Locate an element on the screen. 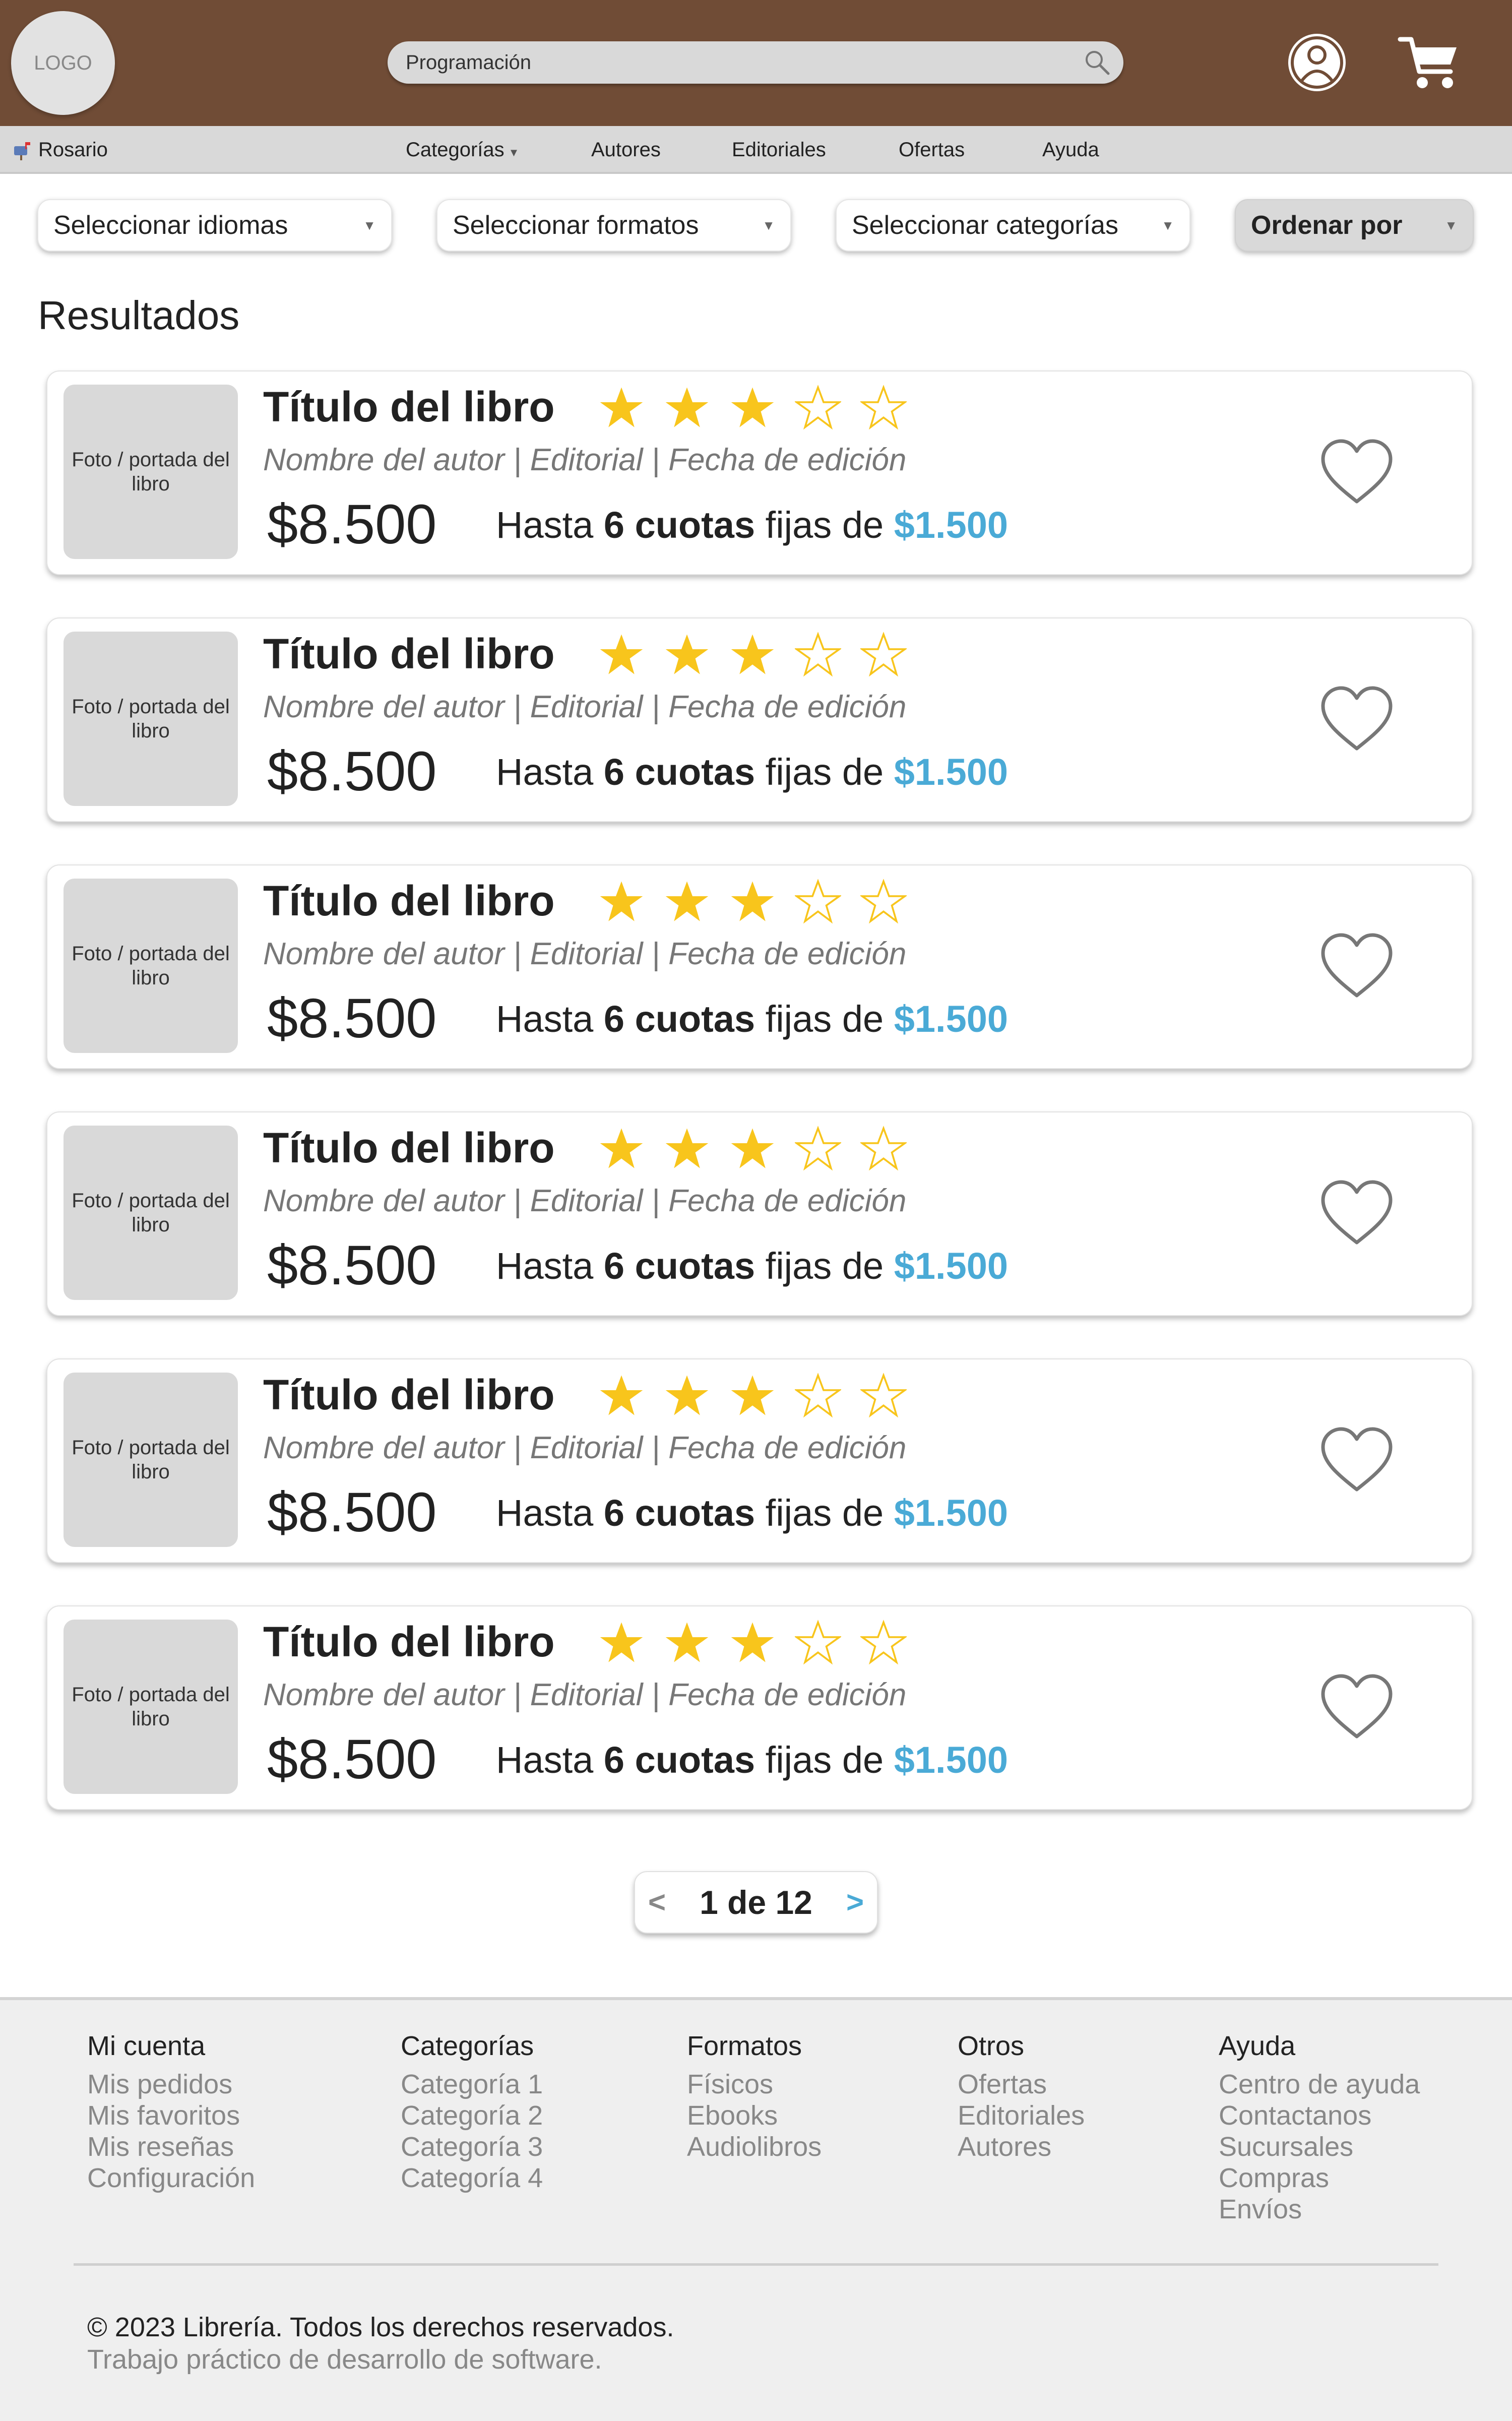  footer-link: Compras is located at coordinates (1319, 2178).